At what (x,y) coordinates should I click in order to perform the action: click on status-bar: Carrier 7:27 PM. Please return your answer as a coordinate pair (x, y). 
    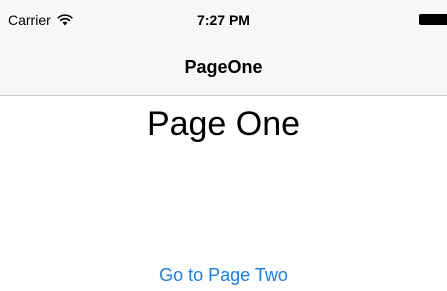
    Looking at the image, I should click on (223, 20).